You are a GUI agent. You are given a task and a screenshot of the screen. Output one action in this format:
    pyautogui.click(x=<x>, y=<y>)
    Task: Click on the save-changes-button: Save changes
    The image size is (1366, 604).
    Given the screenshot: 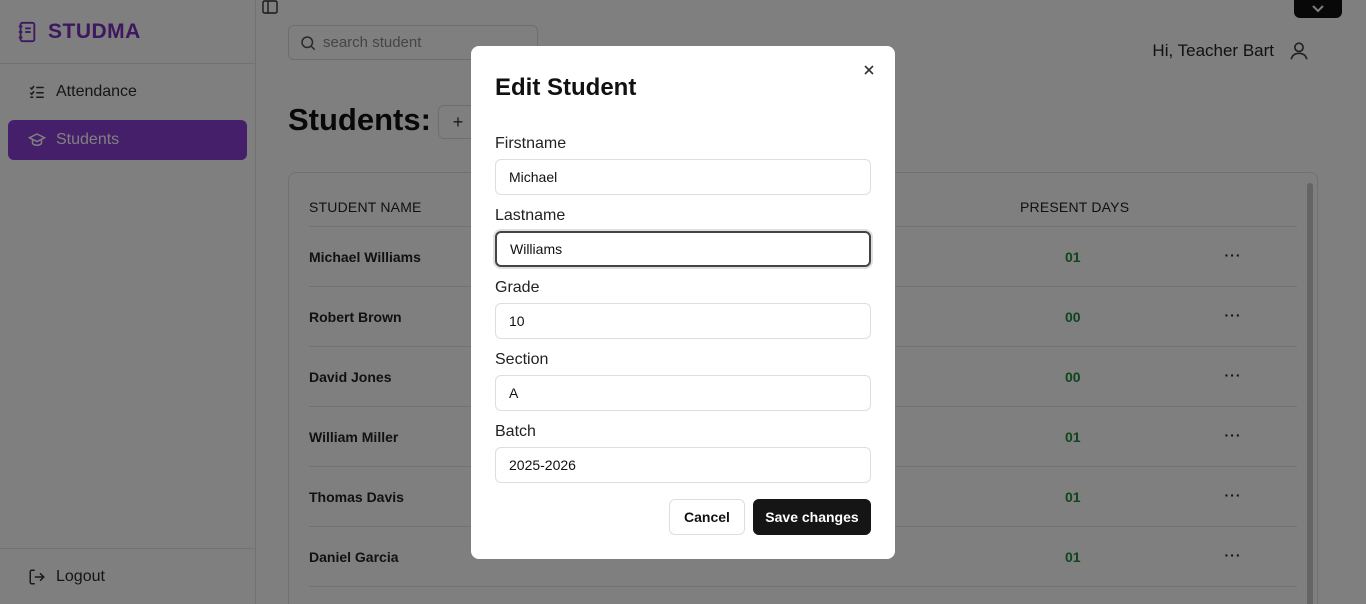 What is the action you would take?
    pyautogui.click(x=812, y=517)
    